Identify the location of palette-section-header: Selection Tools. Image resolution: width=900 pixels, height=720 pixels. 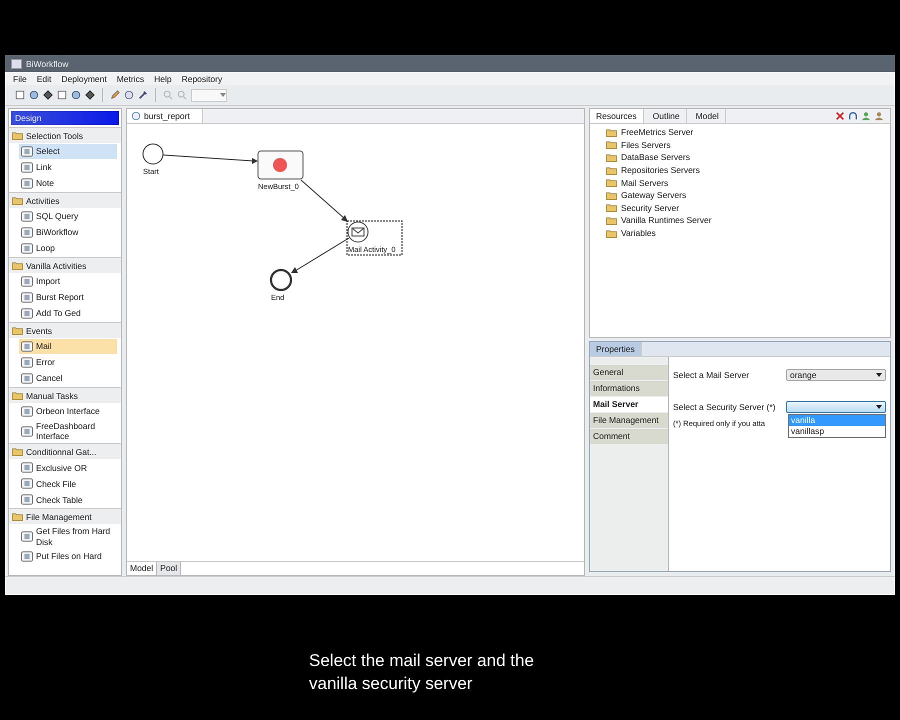
(65, 135).